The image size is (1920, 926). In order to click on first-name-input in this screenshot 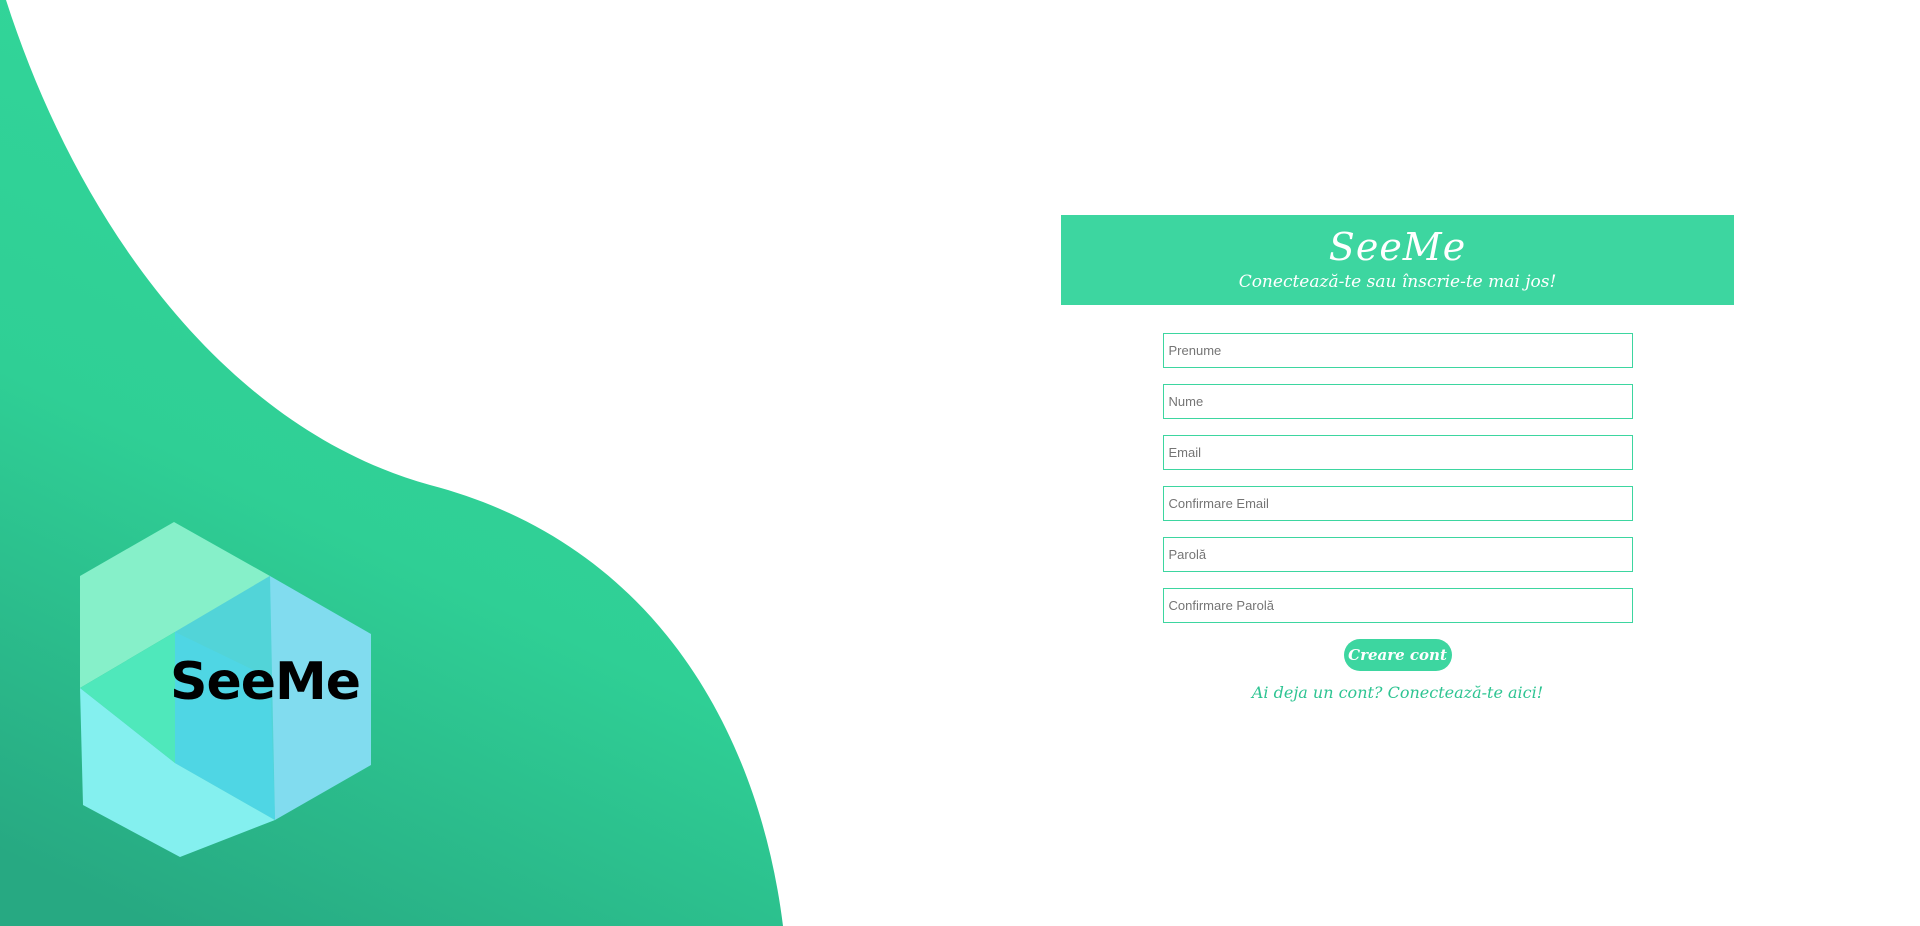, I will do `click(1397, 350)`.